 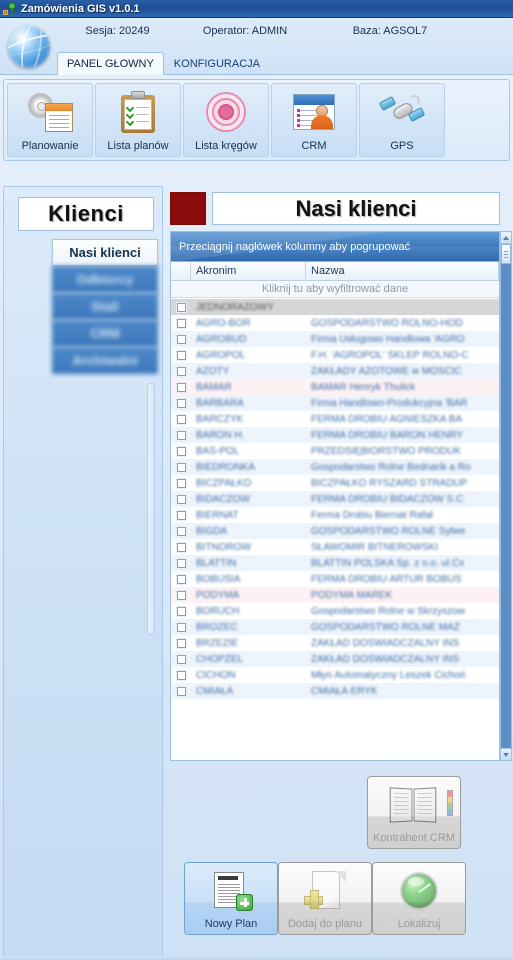 I want to click on tab-panel-glowny: PANEL GŁOWNY, so click(x=110, y=63).